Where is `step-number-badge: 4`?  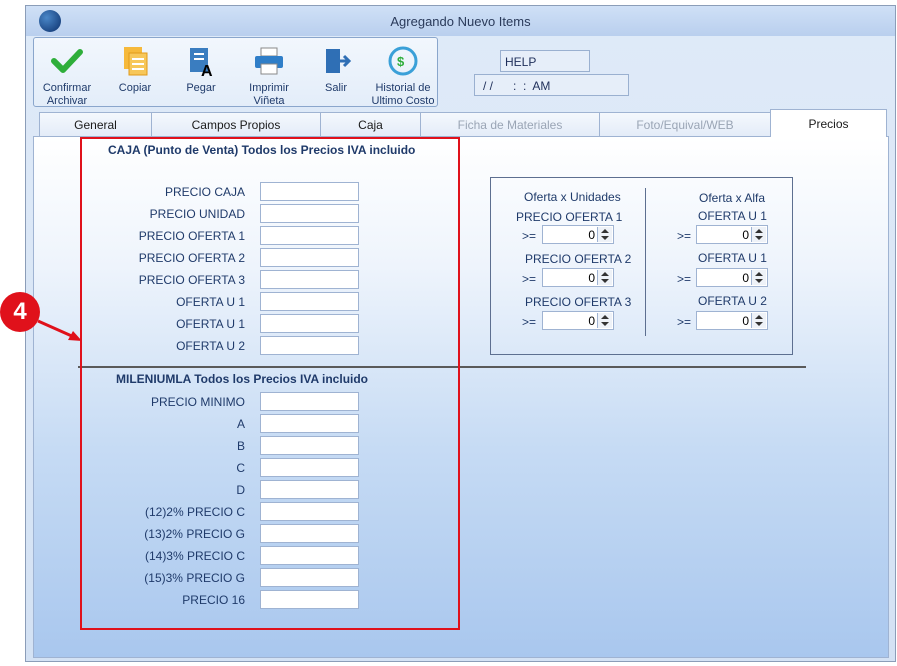
step-number-badge: 4 is located at coordinates (20, 312).